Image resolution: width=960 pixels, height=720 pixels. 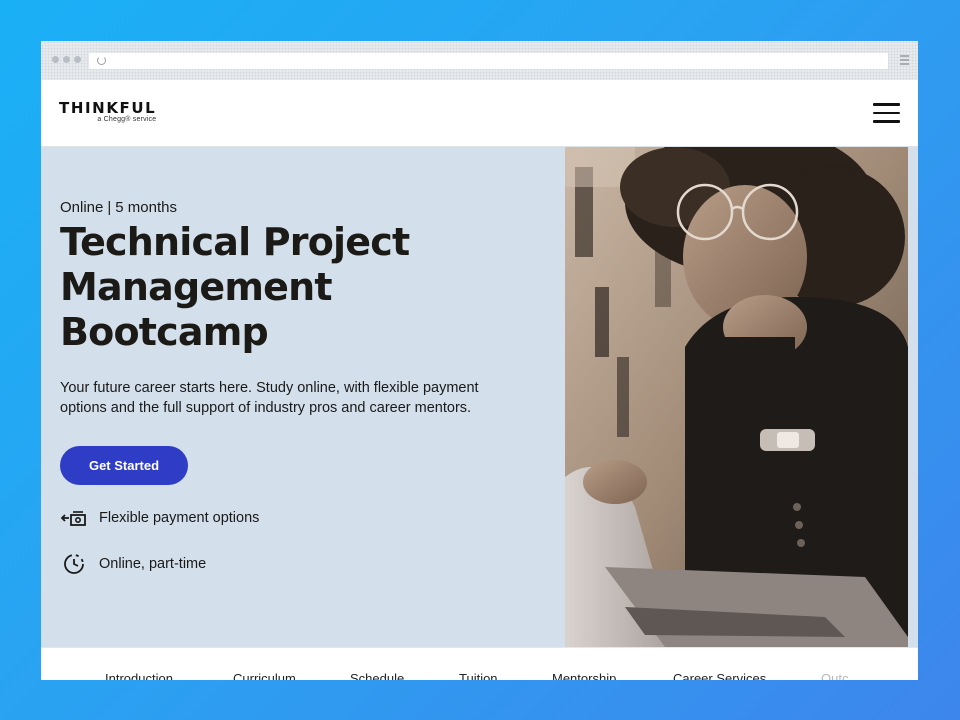 What do you see at coordinates (179, 518) in the screenshot?
I see `feature-label: Flexible payment options` at bounding box center [179, 518].